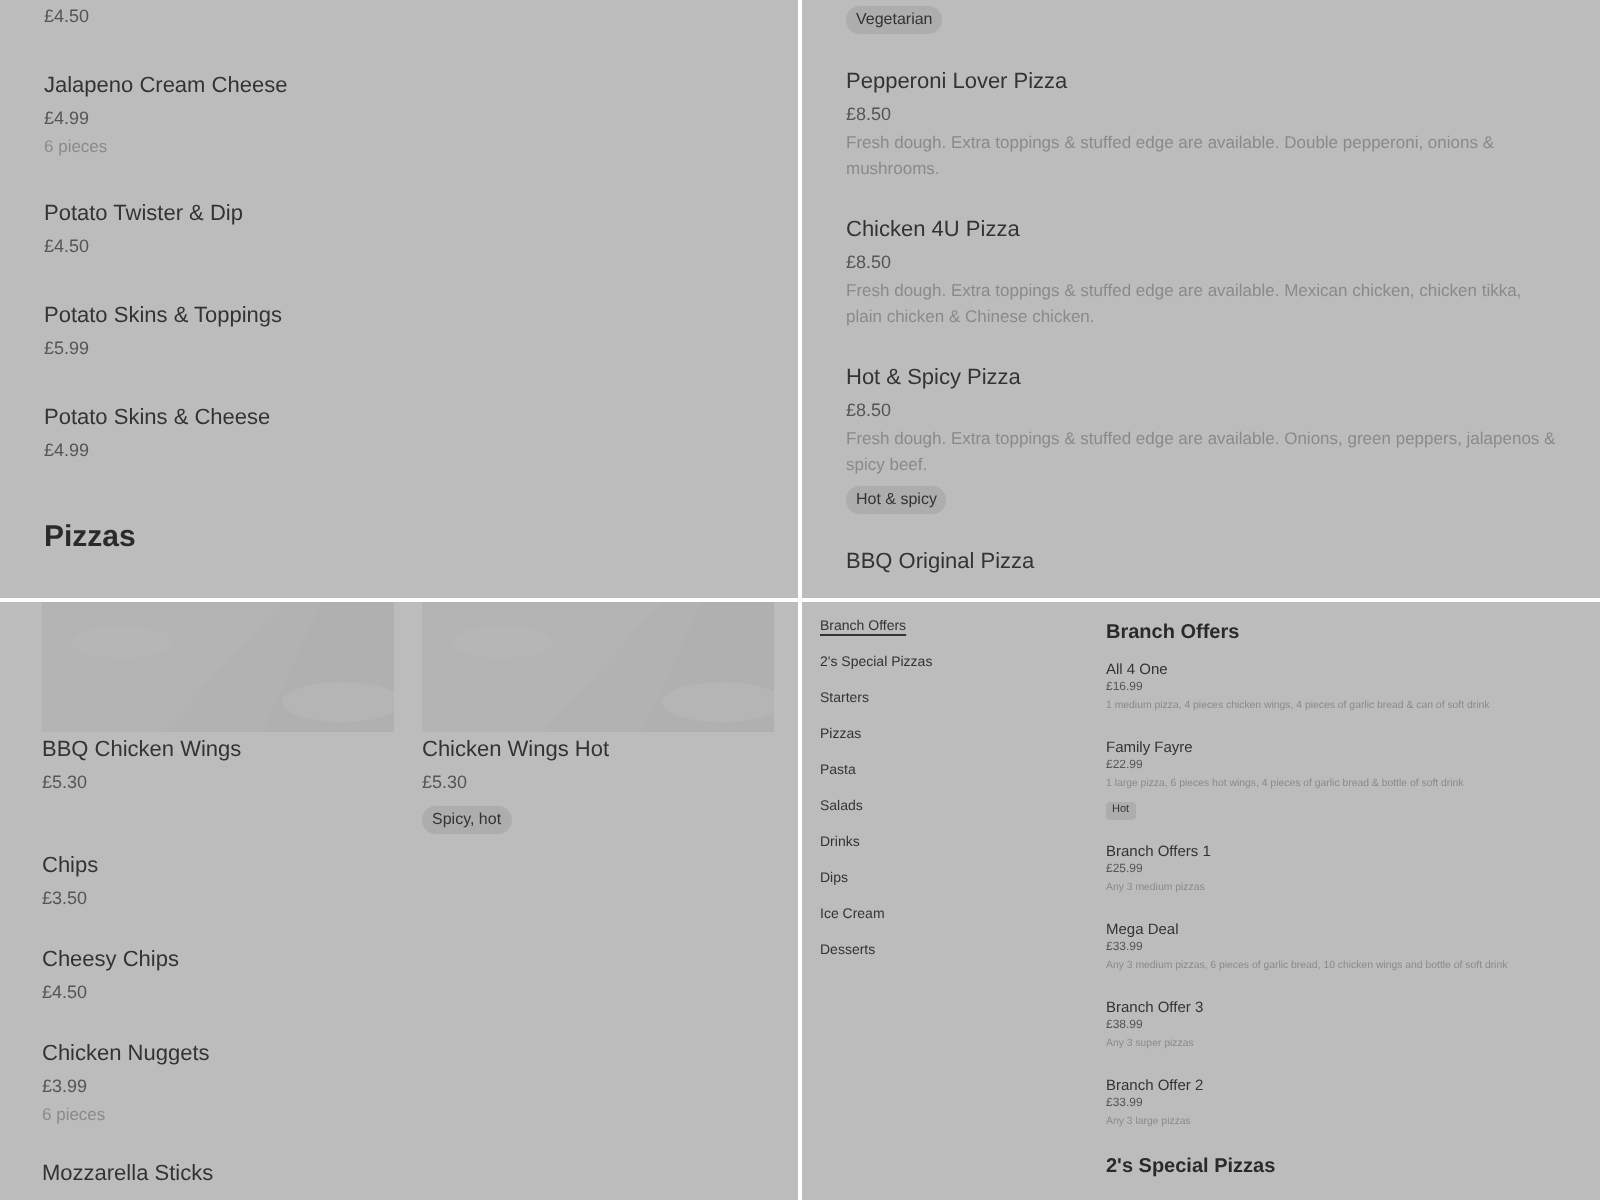  Describe the element at coordinates (399, 418) in the screenshot. I see `item-name: Potato Skins & Cheese` at that location.